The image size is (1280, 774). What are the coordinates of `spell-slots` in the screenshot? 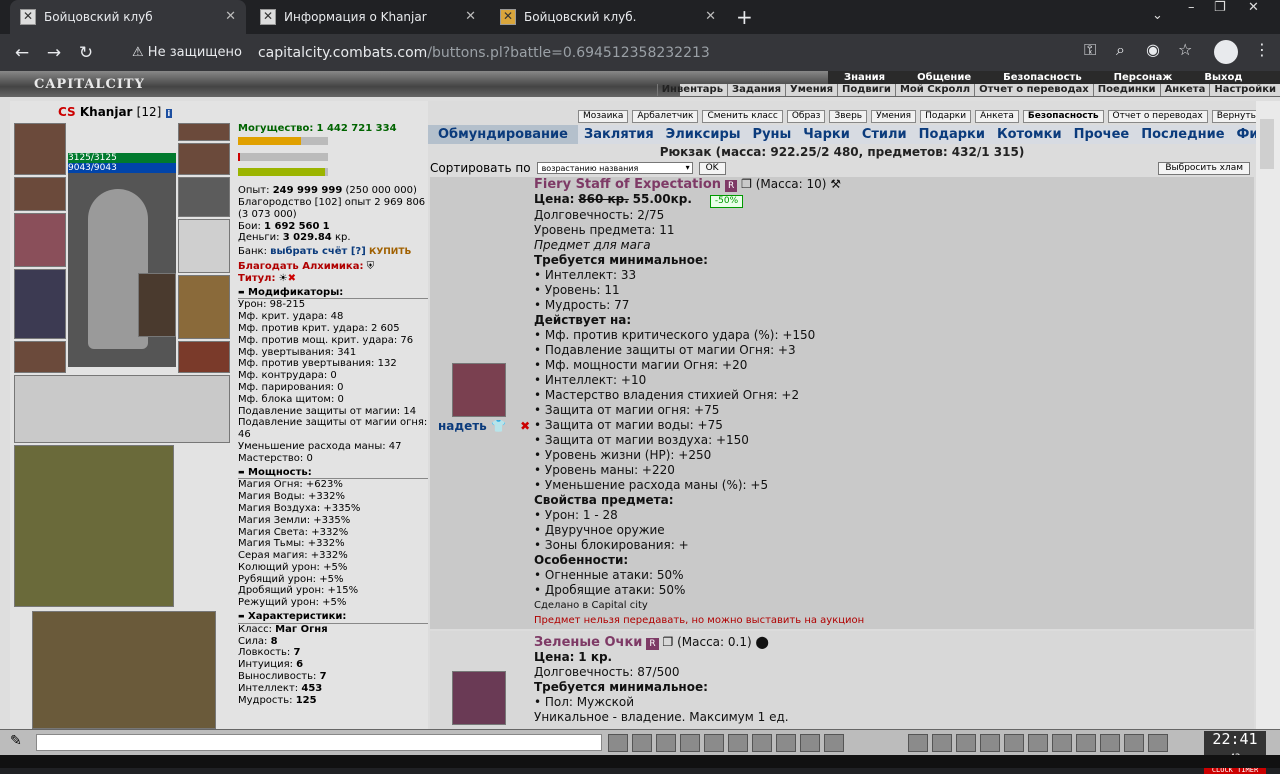 It's located at (124, 670).